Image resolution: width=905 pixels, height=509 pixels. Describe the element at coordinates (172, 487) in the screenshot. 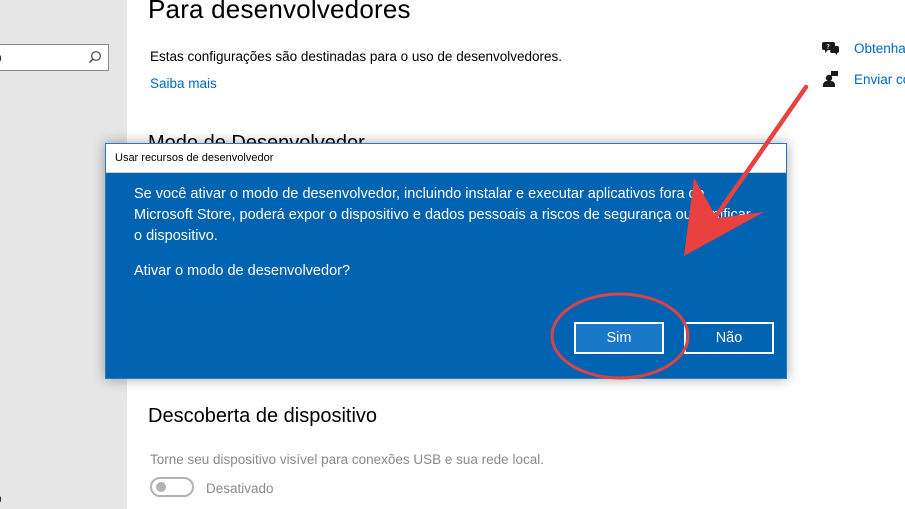

I see `device-discovery-toggle` at that location.